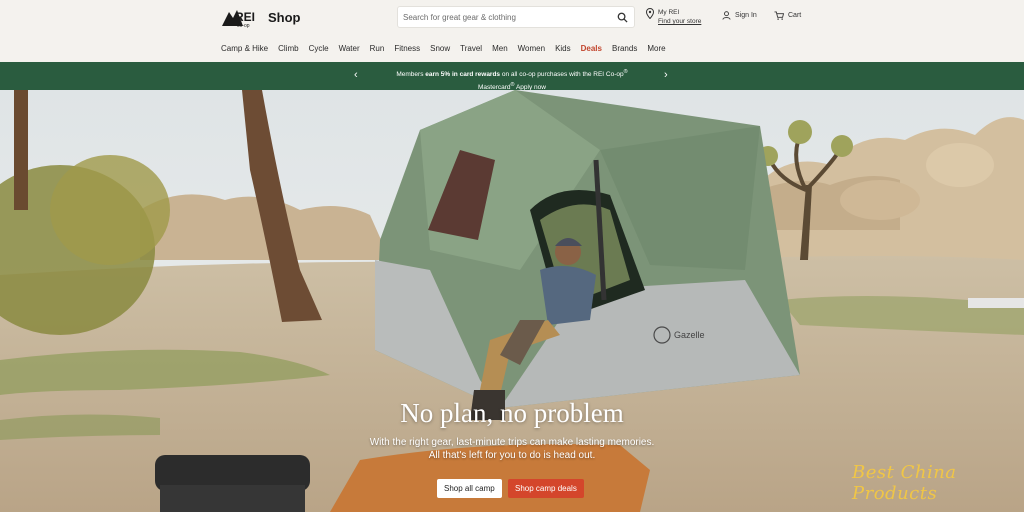 The image size is (1024, 512). What do you see at coordinates (463, 75) in the screenshot?
I see `promo-bold: earn 5% in card rewards` at bounding box center [463, 75].